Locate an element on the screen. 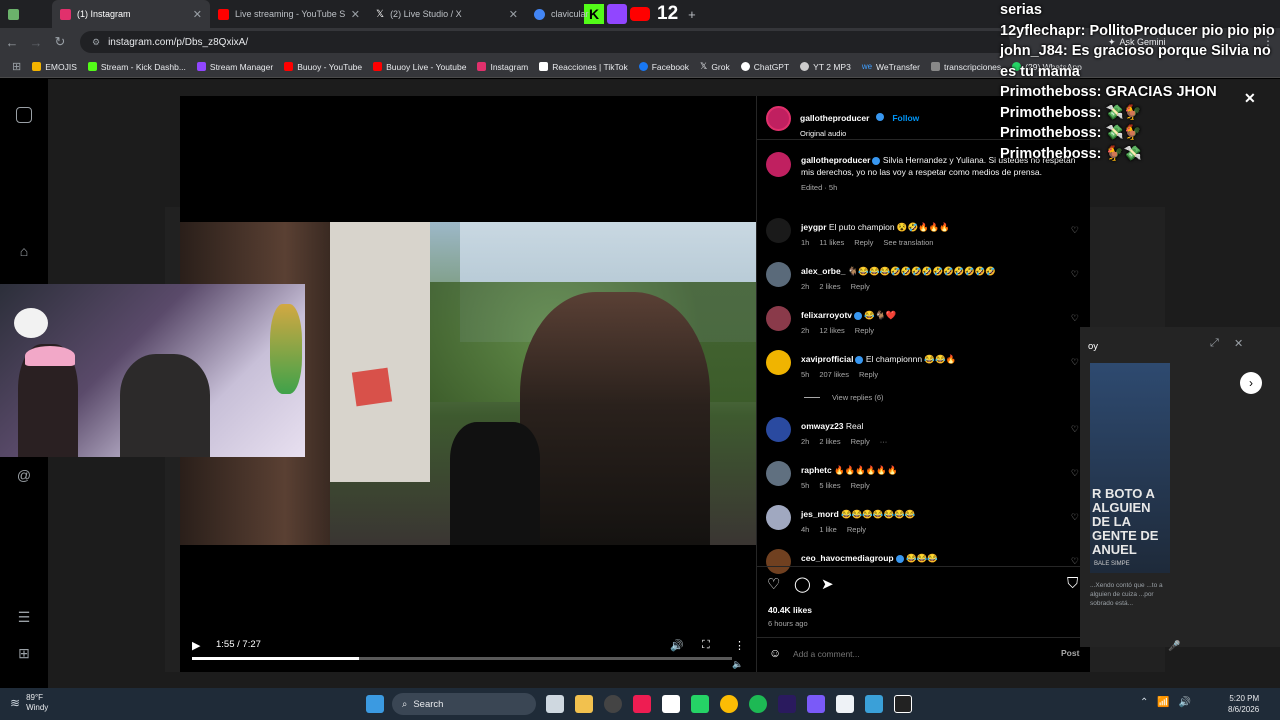 The width and height of the screenshot is (1280, 720). taskbar-search: ⌕ Search is located at coordinates (464, 704).